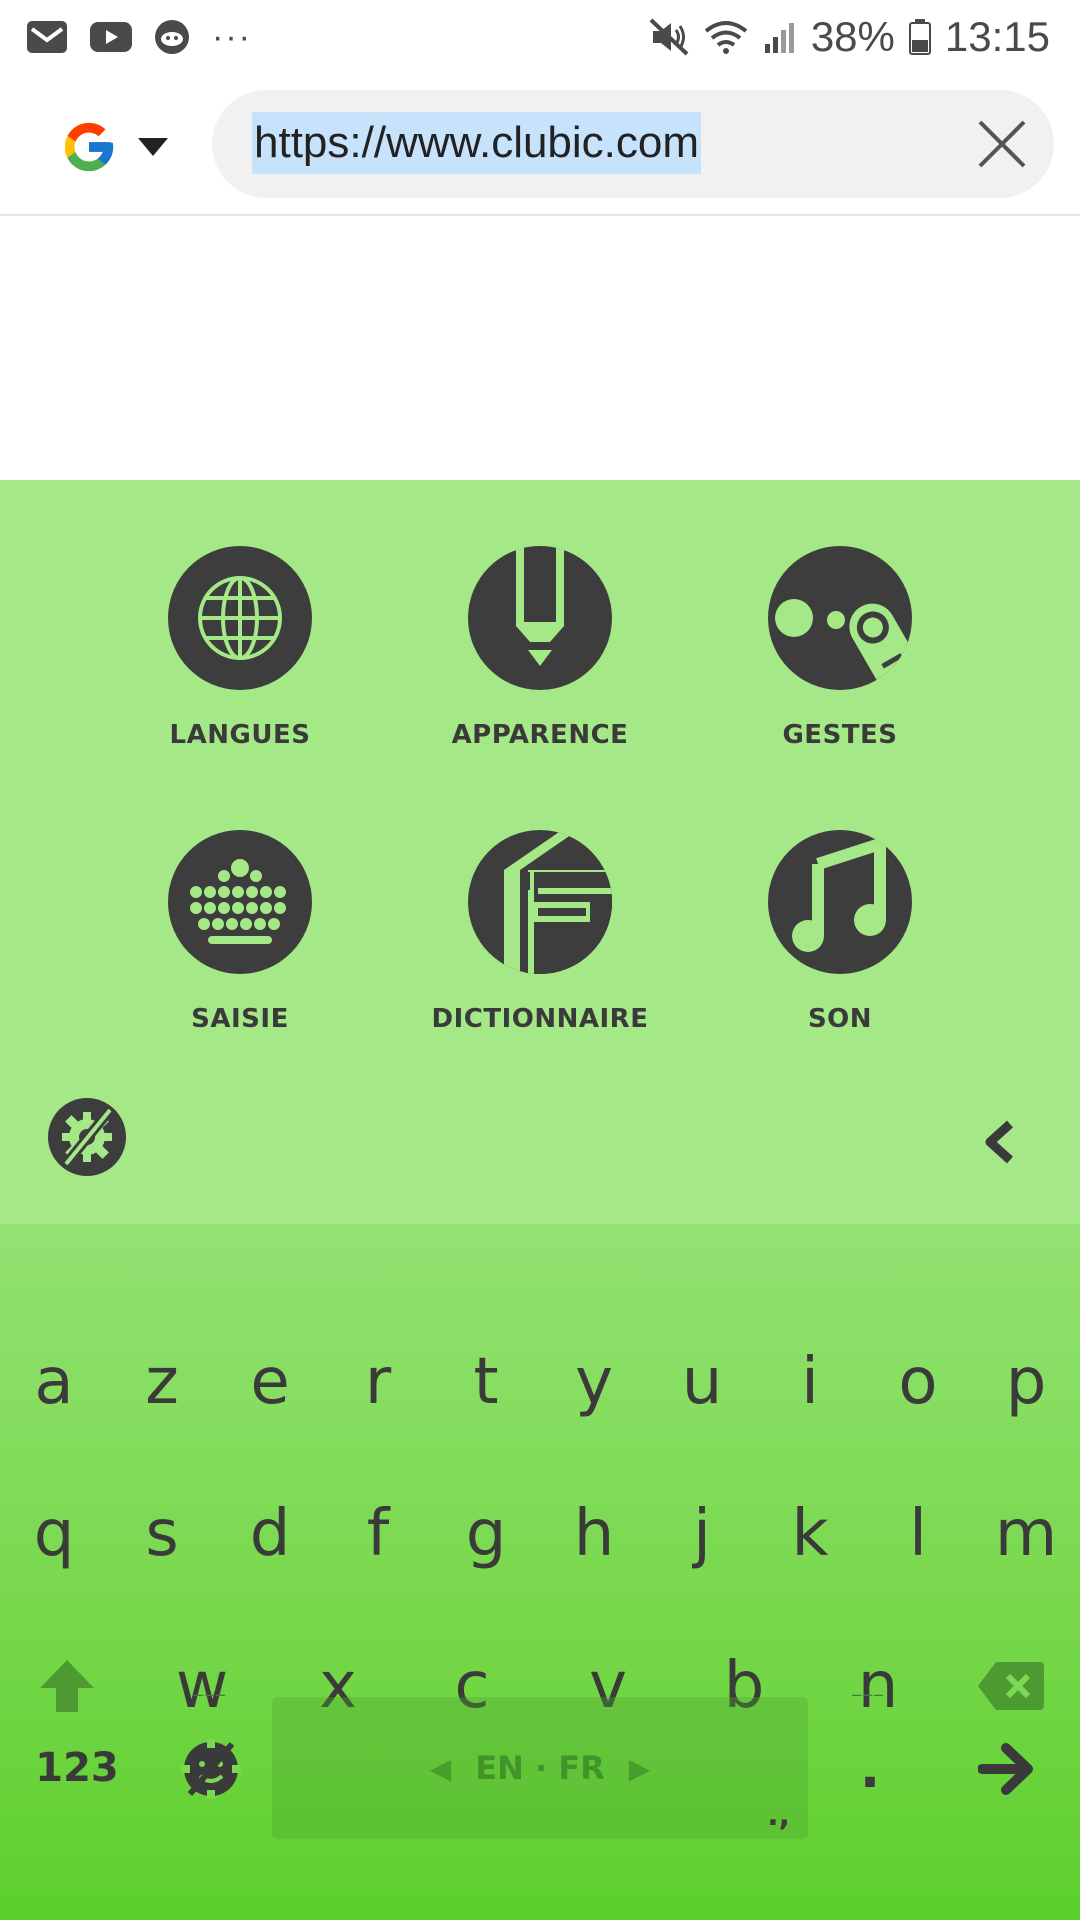 The image size is (1080, 1920). Describe the element at coordinates (702, 1534) in the screenshot. I see `key: j` at that location.